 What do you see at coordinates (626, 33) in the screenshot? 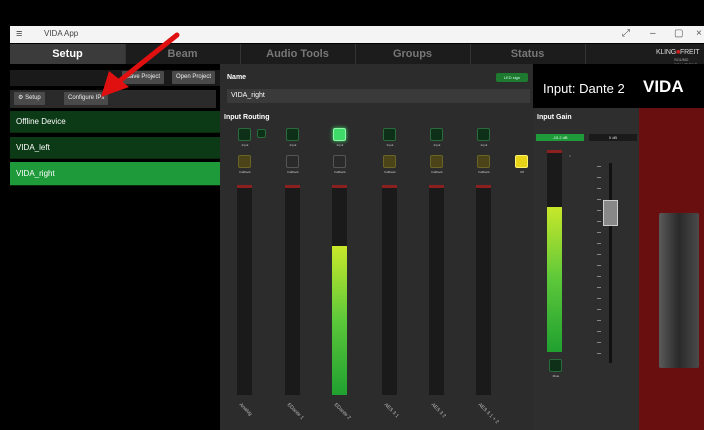
I see `expand-icon: ⤢` at bounding box center [626, 33].